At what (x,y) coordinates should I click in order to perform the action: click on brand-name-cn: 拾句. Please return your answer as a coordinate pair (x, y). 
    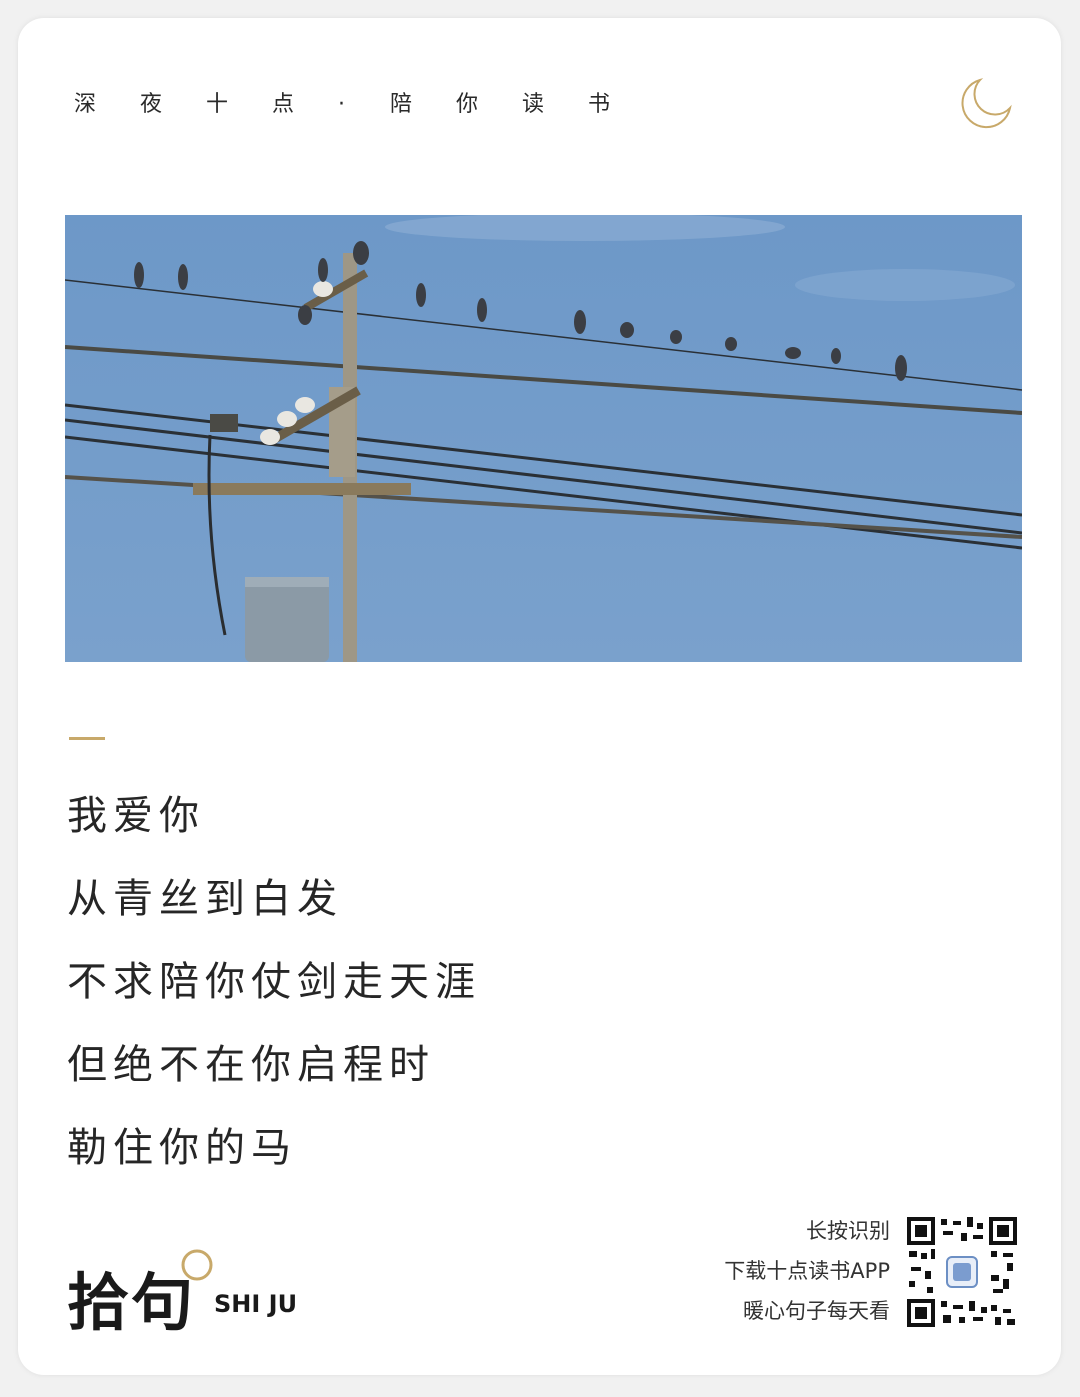
    Looking at the image, I should click on (131, 1302).